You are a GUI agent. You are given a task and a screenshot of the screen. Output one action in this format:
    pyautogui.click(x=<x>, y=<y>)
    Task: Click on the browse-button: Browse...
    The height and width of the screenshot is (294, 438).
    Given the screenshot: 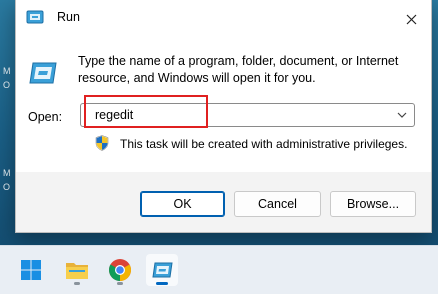 What is the action you would take?
    pyautogui.click(x=373, y=204)
    